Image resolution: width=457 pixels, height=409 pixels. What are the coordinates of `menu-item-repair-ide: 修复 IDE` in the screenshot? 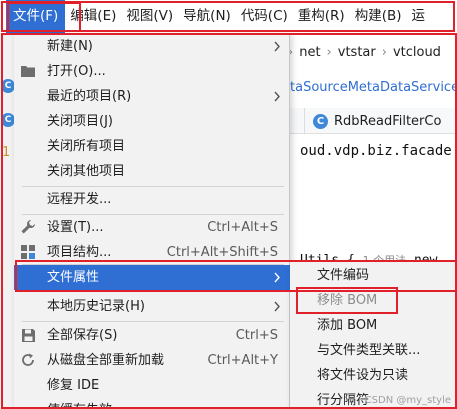 It's located at (152, 385).